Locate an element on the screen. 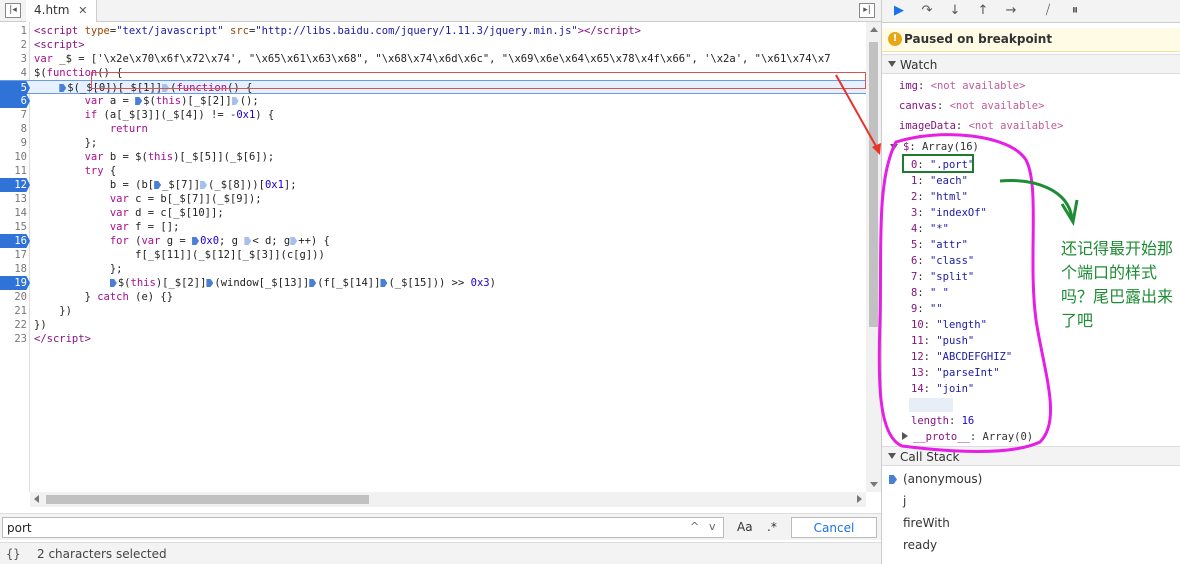 This screenshot has height=564, width=1180. line-number: 17 is located at coordinates (13, 255).